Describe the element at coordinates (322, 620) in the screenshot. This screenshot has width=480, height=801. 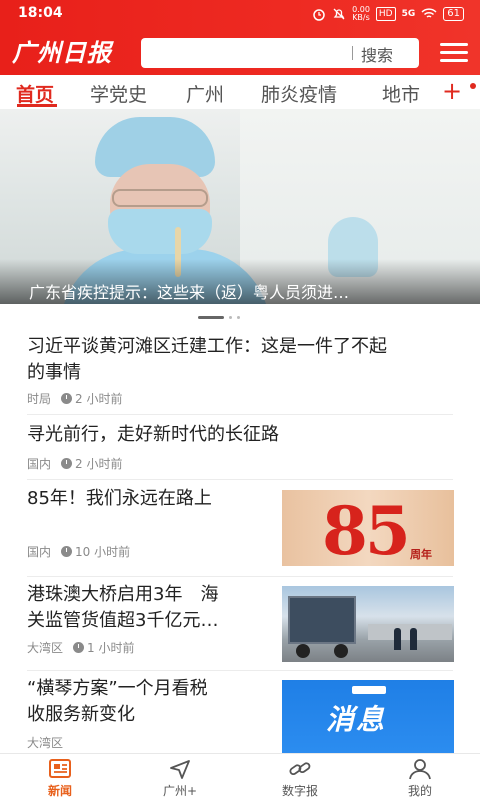
I see `truck-image` at that location.